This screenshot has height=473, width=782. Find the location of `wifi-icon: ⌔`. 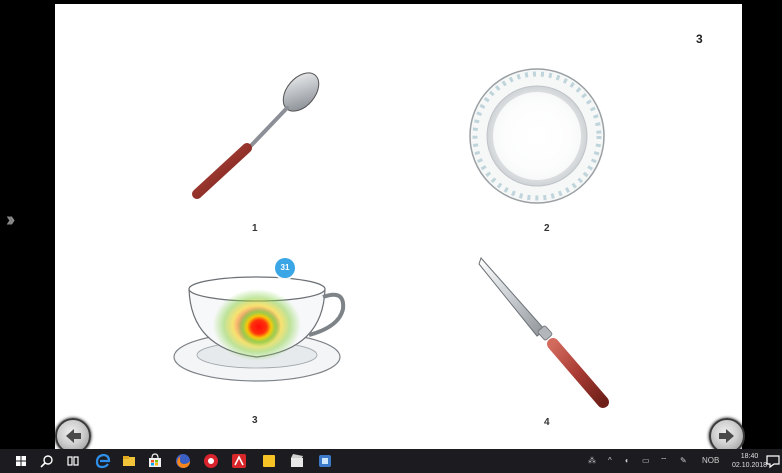

wifi-icon: ⌔ is located at coordinates (664, 461).